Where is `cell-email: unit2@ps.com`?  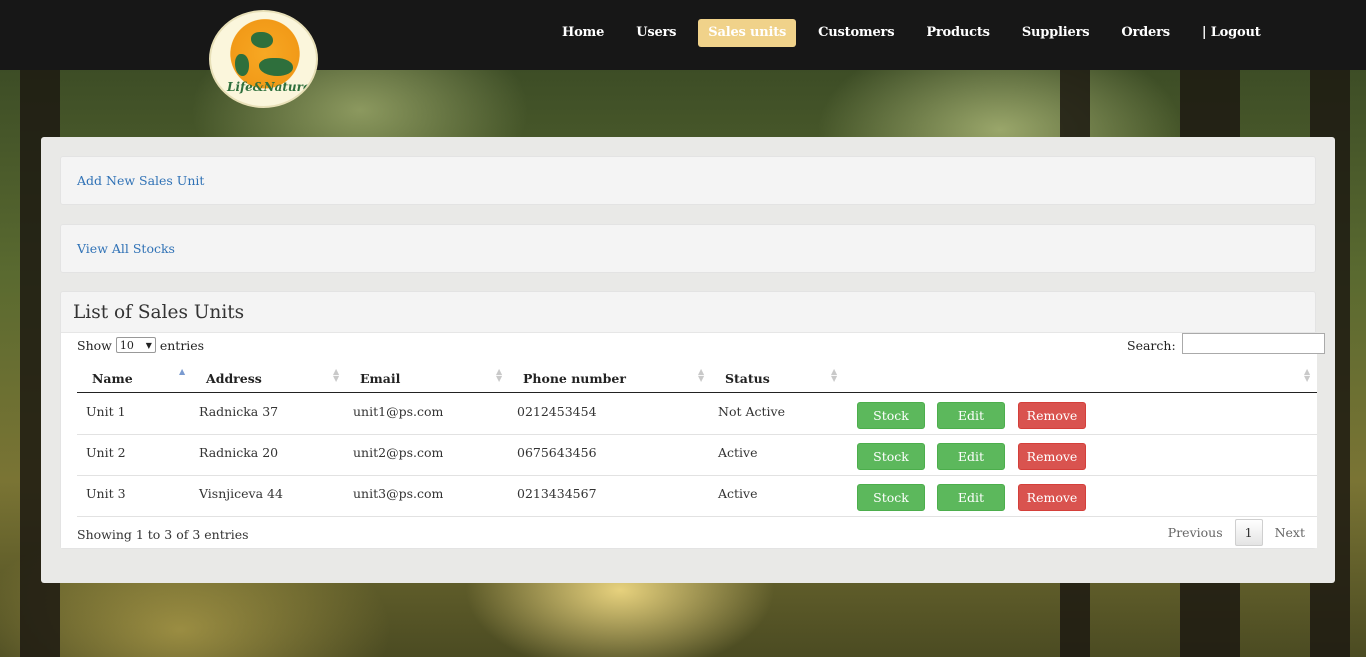 cell-email: unit2@ps.com is located at coordinates (398, 452).